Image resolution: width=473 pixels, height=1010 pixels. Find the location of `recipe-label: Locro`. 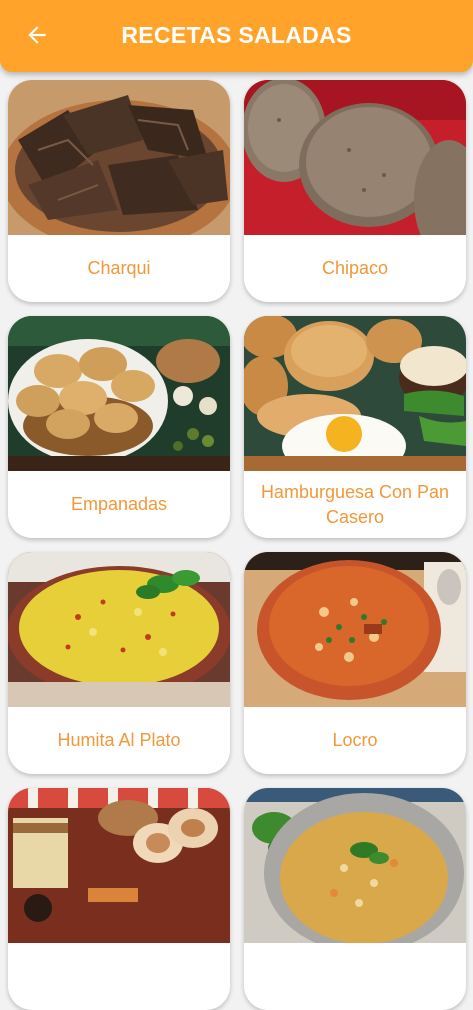

recipe-label: Locro is located at coordinates (355, 740).